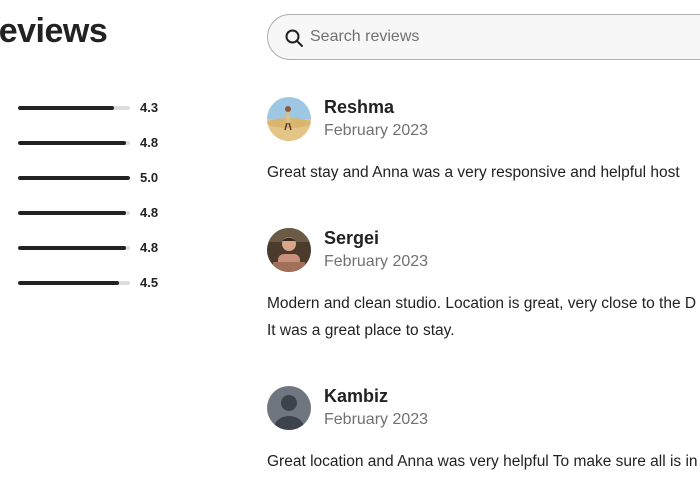 This screenshot has width=700, height=500. I want to click on rating-value: 5.0, so click(149, 177).